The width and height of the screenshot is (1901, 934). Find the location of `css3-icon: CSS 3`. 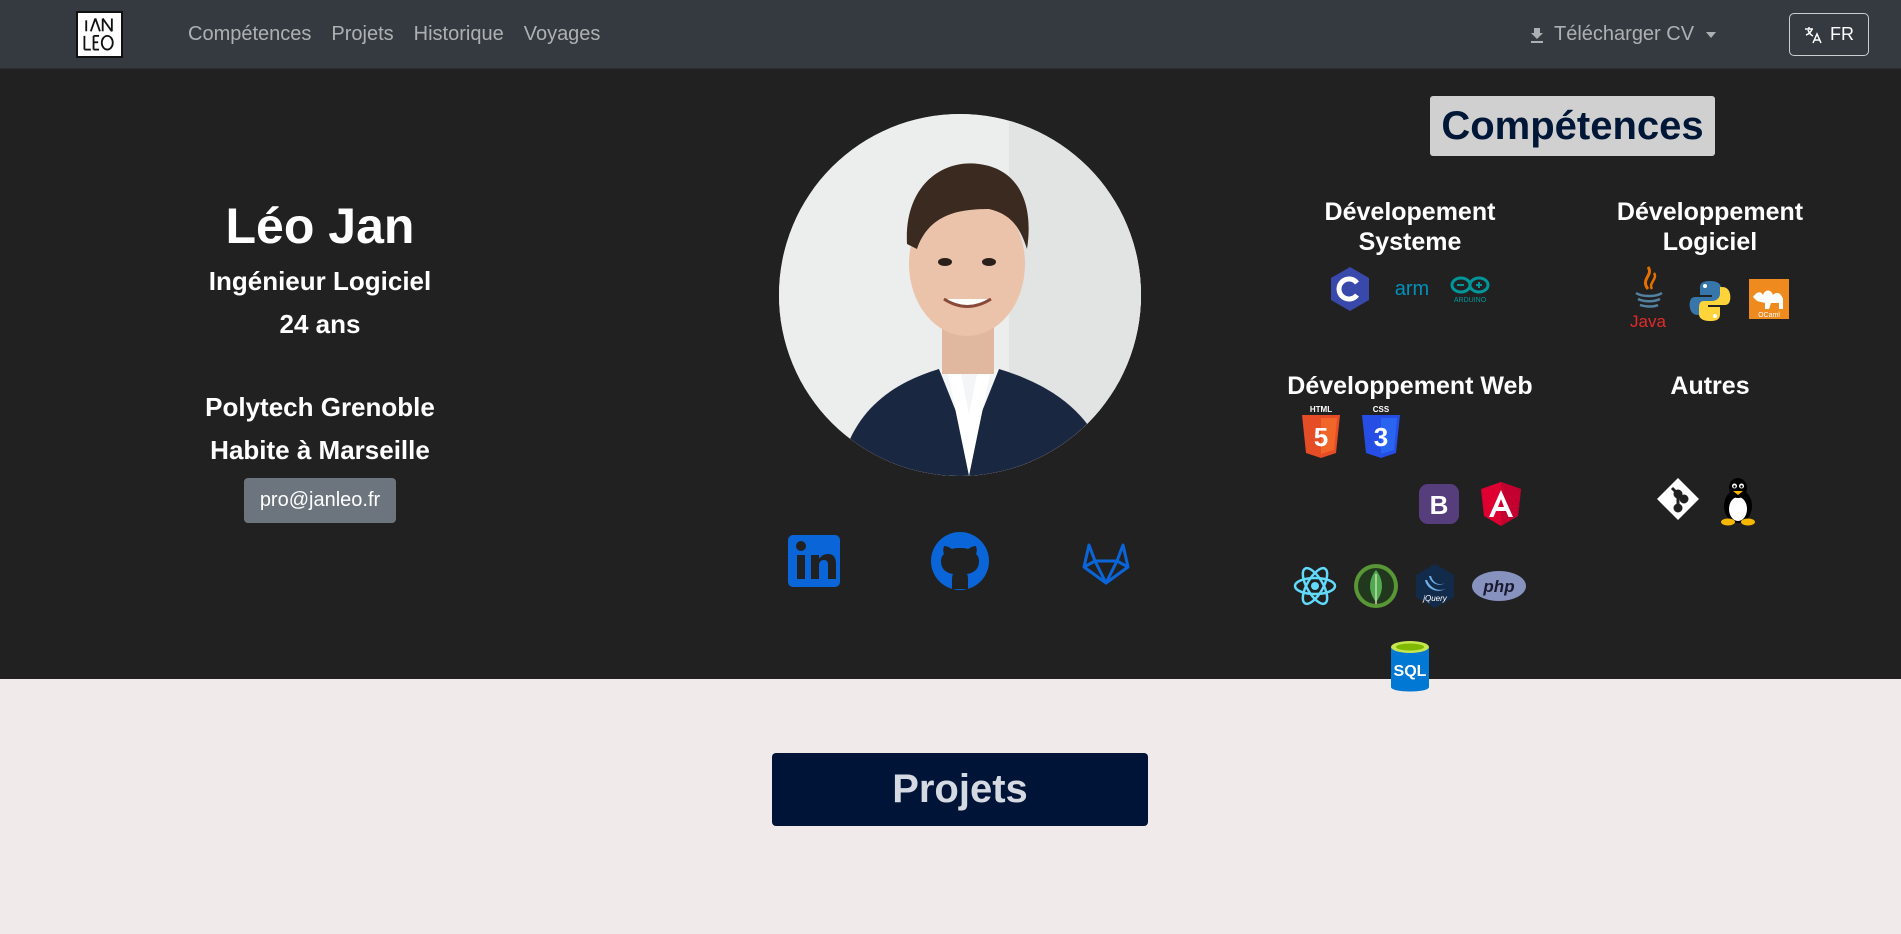

css3-icon: CSS 3 is located at coordinates (1381, 432).